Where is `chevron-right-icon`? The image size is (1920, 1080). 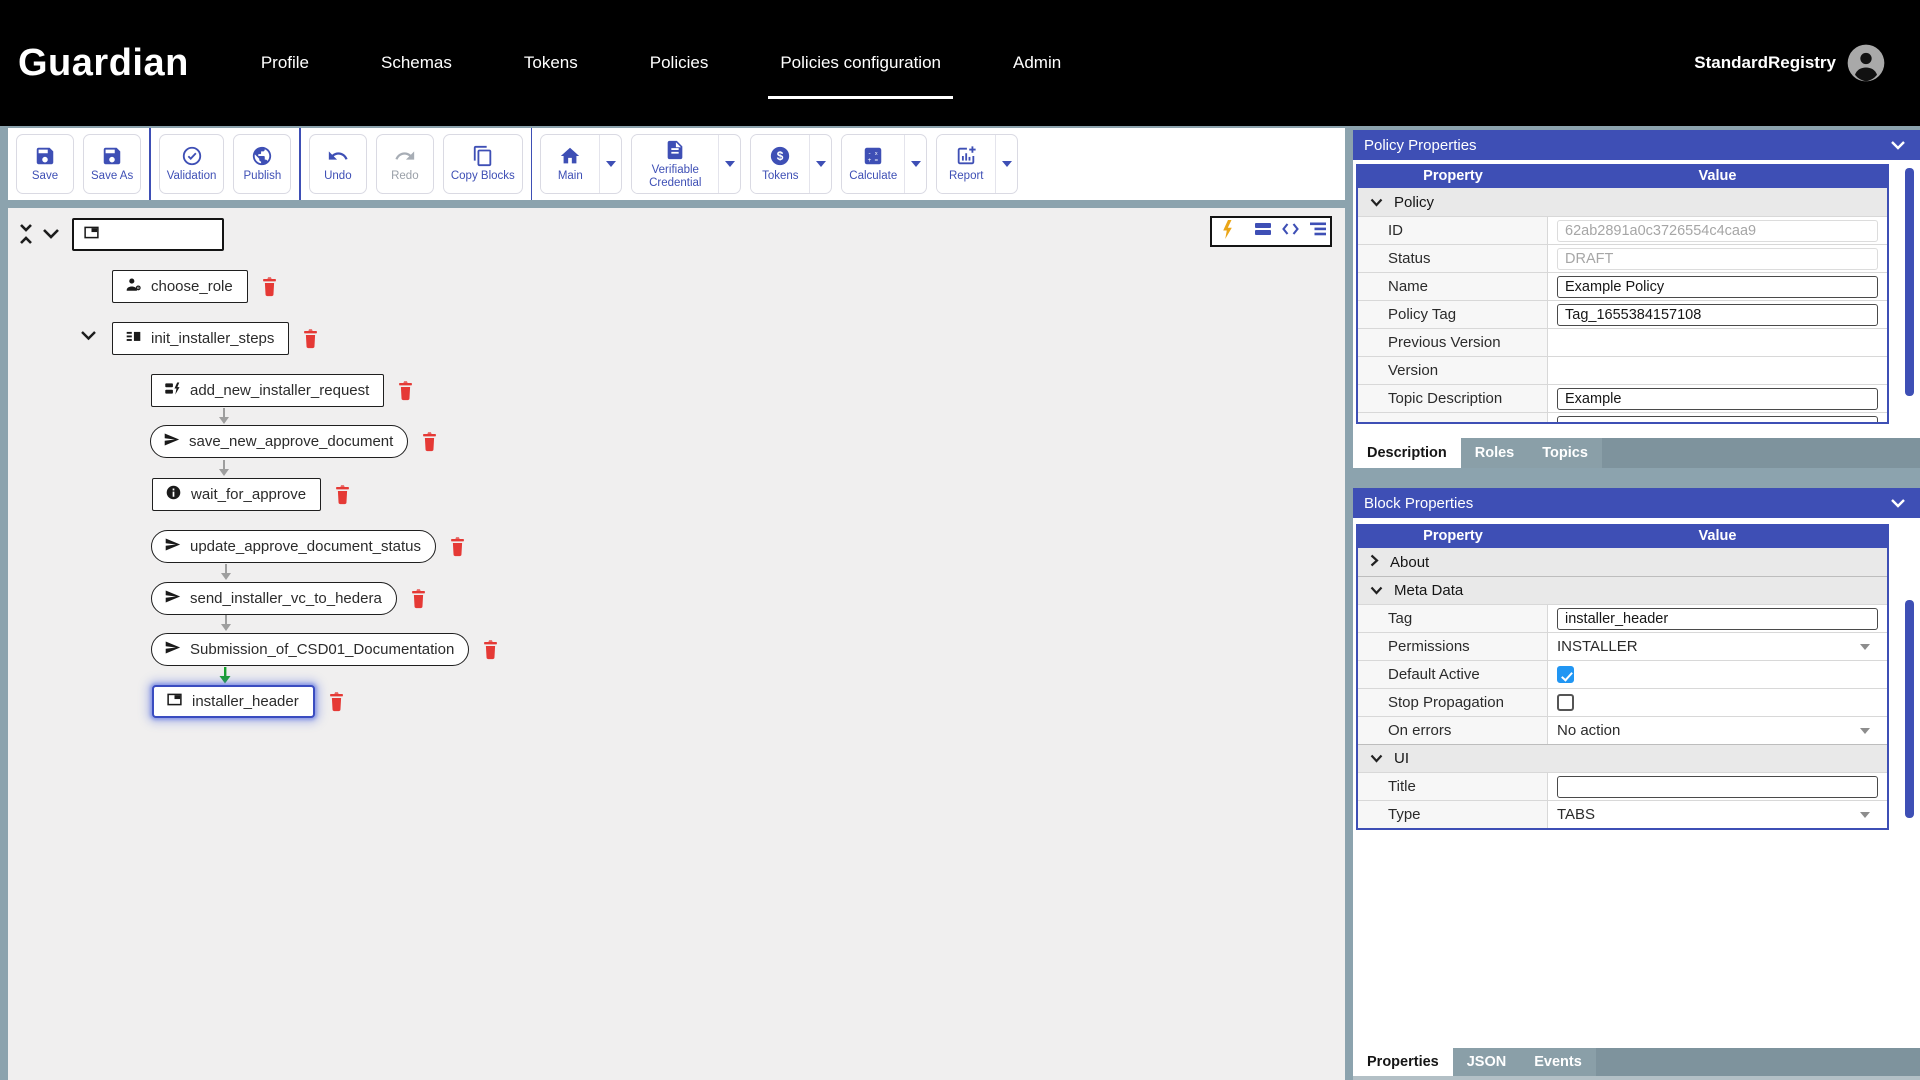
chevron-right-icon is located at coordinates (1374, 562).